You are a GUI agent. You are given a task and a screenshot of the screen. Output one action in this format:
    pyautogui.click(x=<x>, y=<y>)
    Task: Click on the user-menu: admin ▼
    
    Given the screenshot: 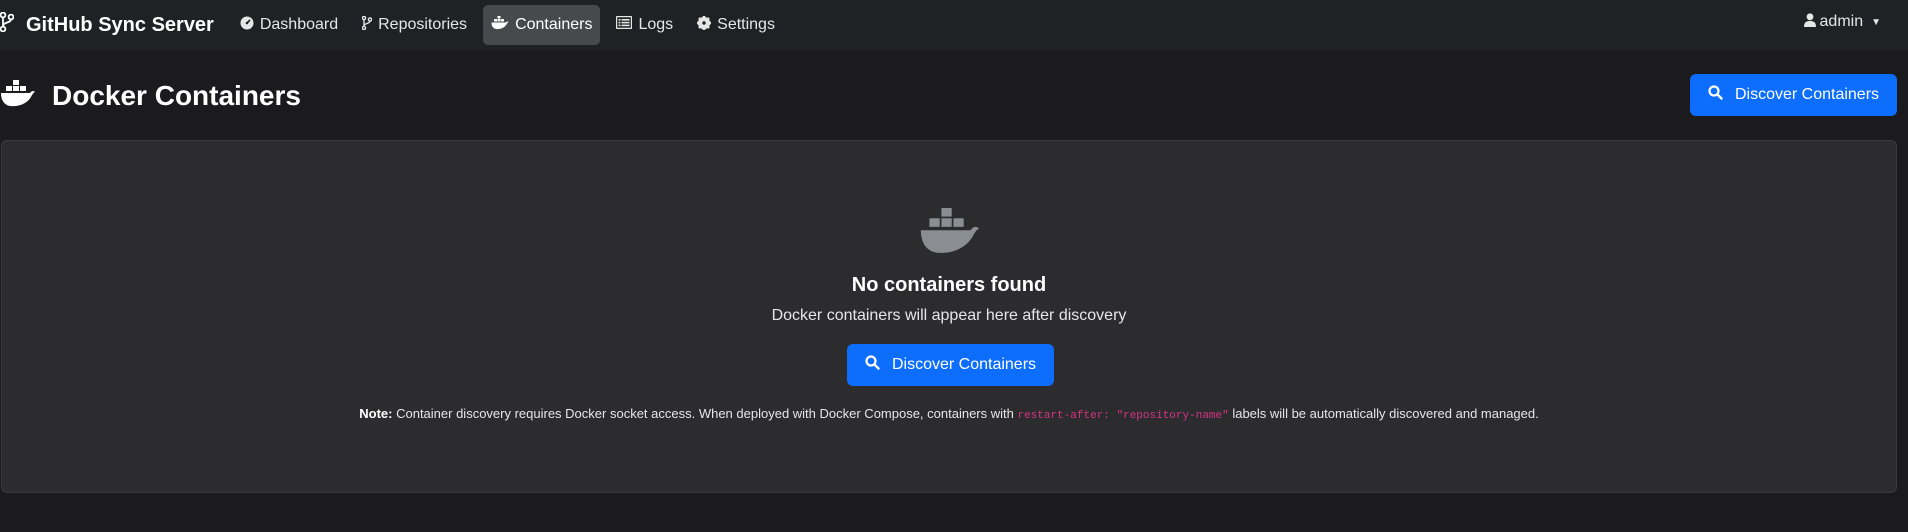 What is the action you would take?
    pyautogui.click(x=1842, y=22)
    